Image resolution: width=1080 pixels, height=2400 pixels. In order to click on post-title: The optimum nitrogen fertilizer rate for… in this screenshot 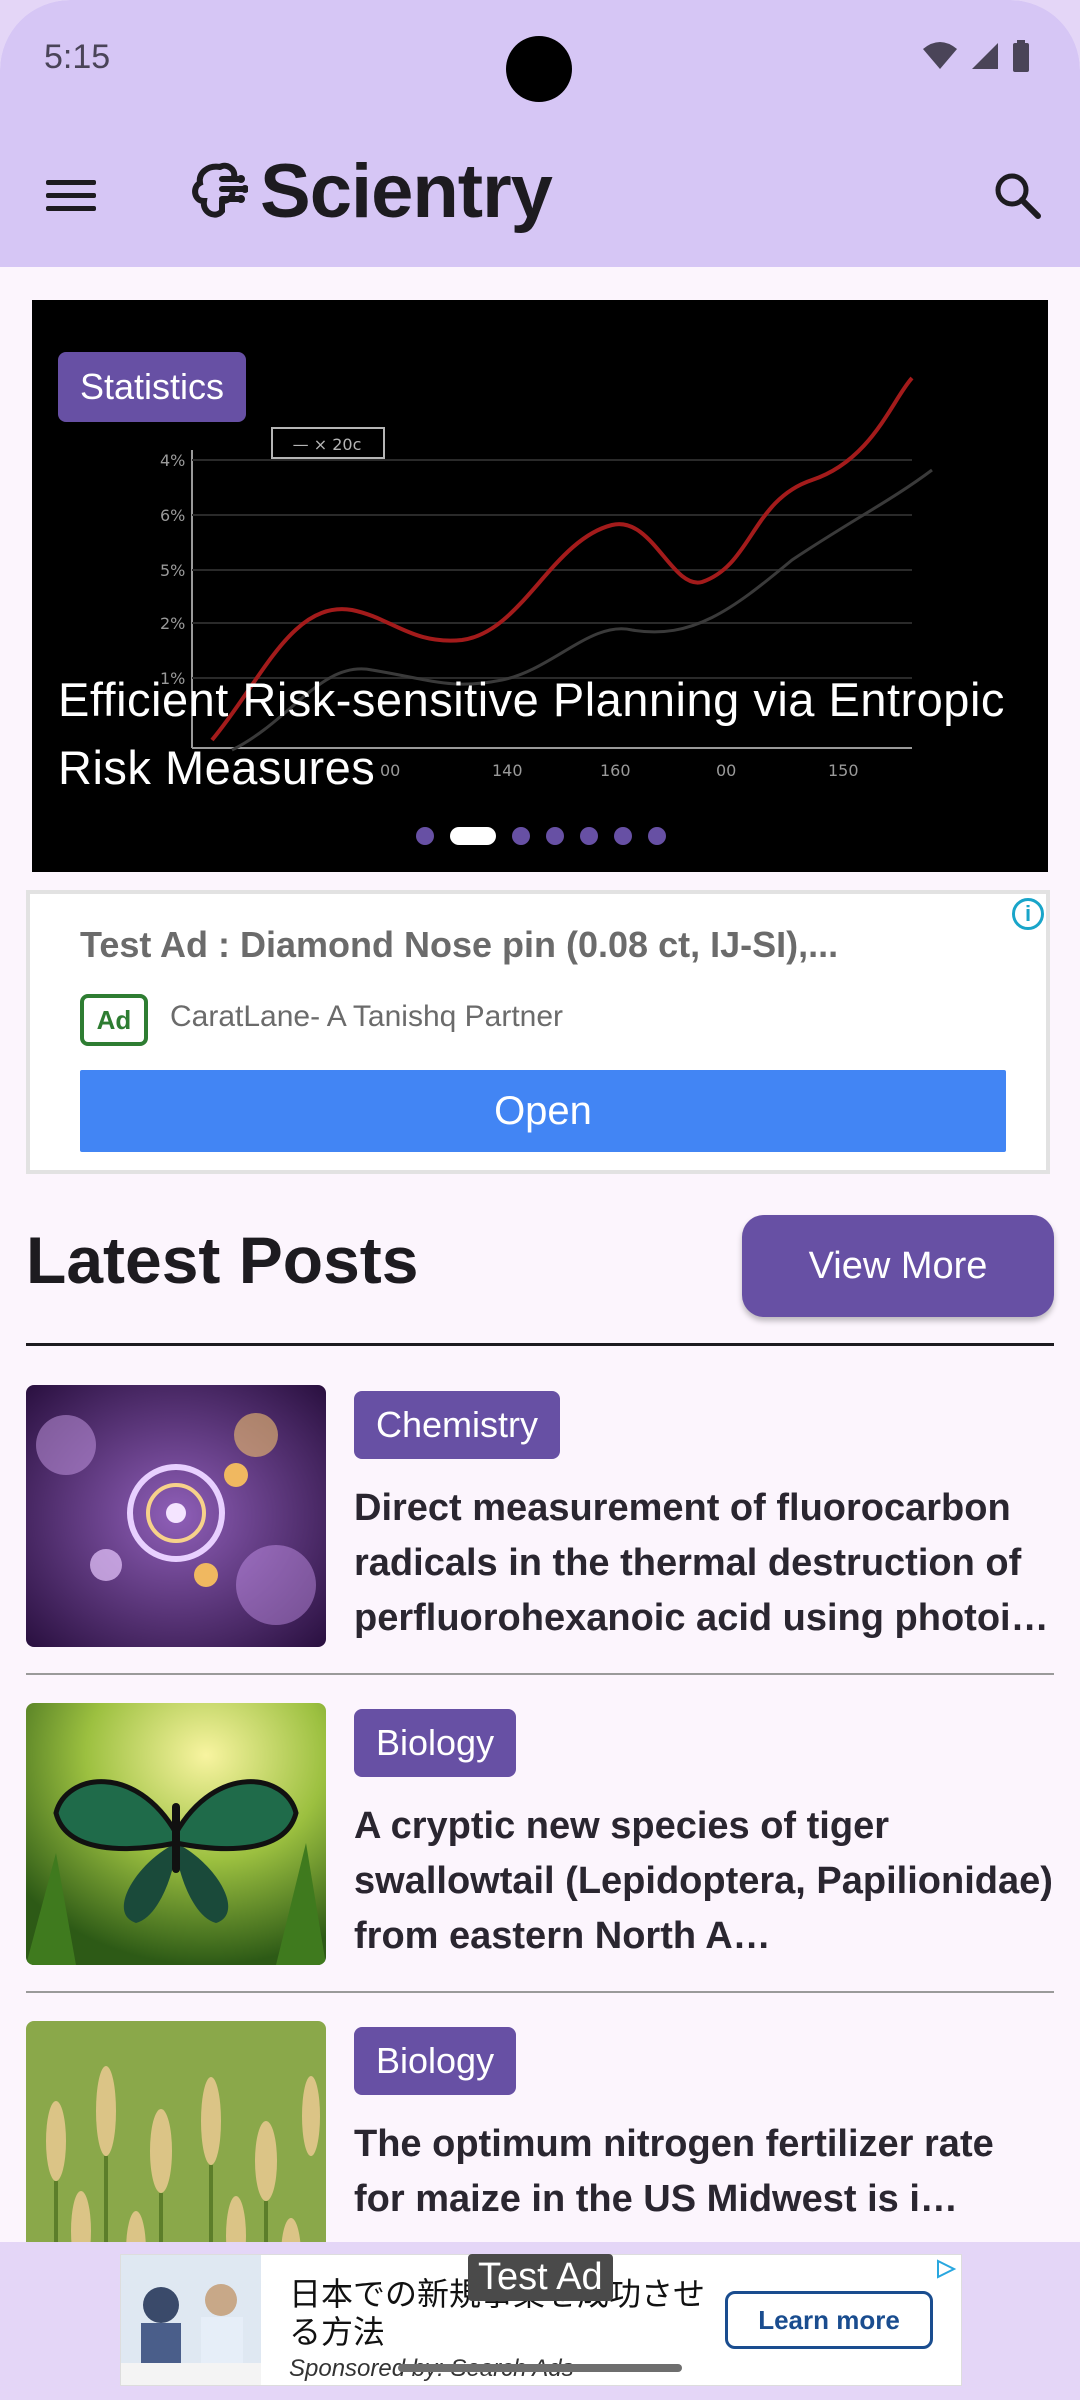, I will do `click(704, 2172)`.